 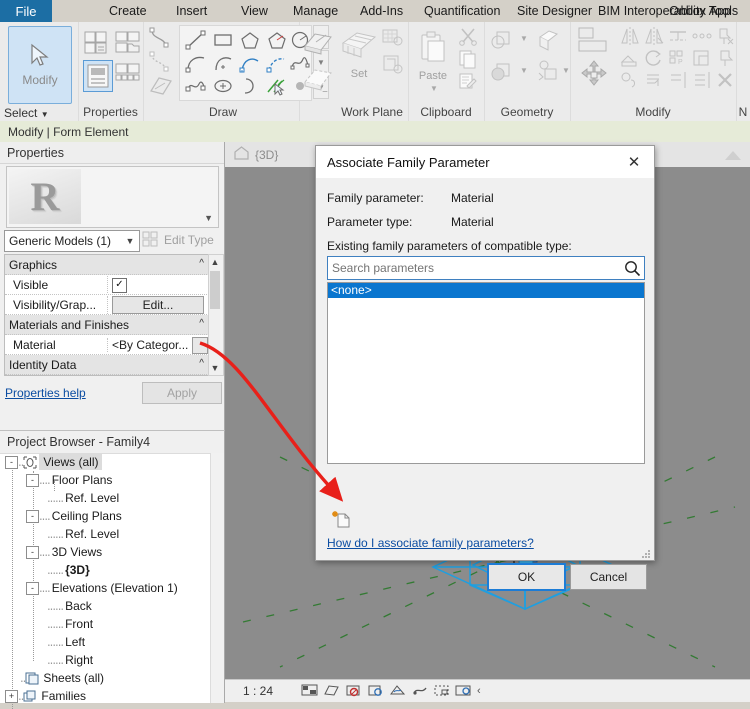 What do you see at coordinates (128, 43) in the screenshot?
I see `project-browser-icon` at bounding box center [128, 43].